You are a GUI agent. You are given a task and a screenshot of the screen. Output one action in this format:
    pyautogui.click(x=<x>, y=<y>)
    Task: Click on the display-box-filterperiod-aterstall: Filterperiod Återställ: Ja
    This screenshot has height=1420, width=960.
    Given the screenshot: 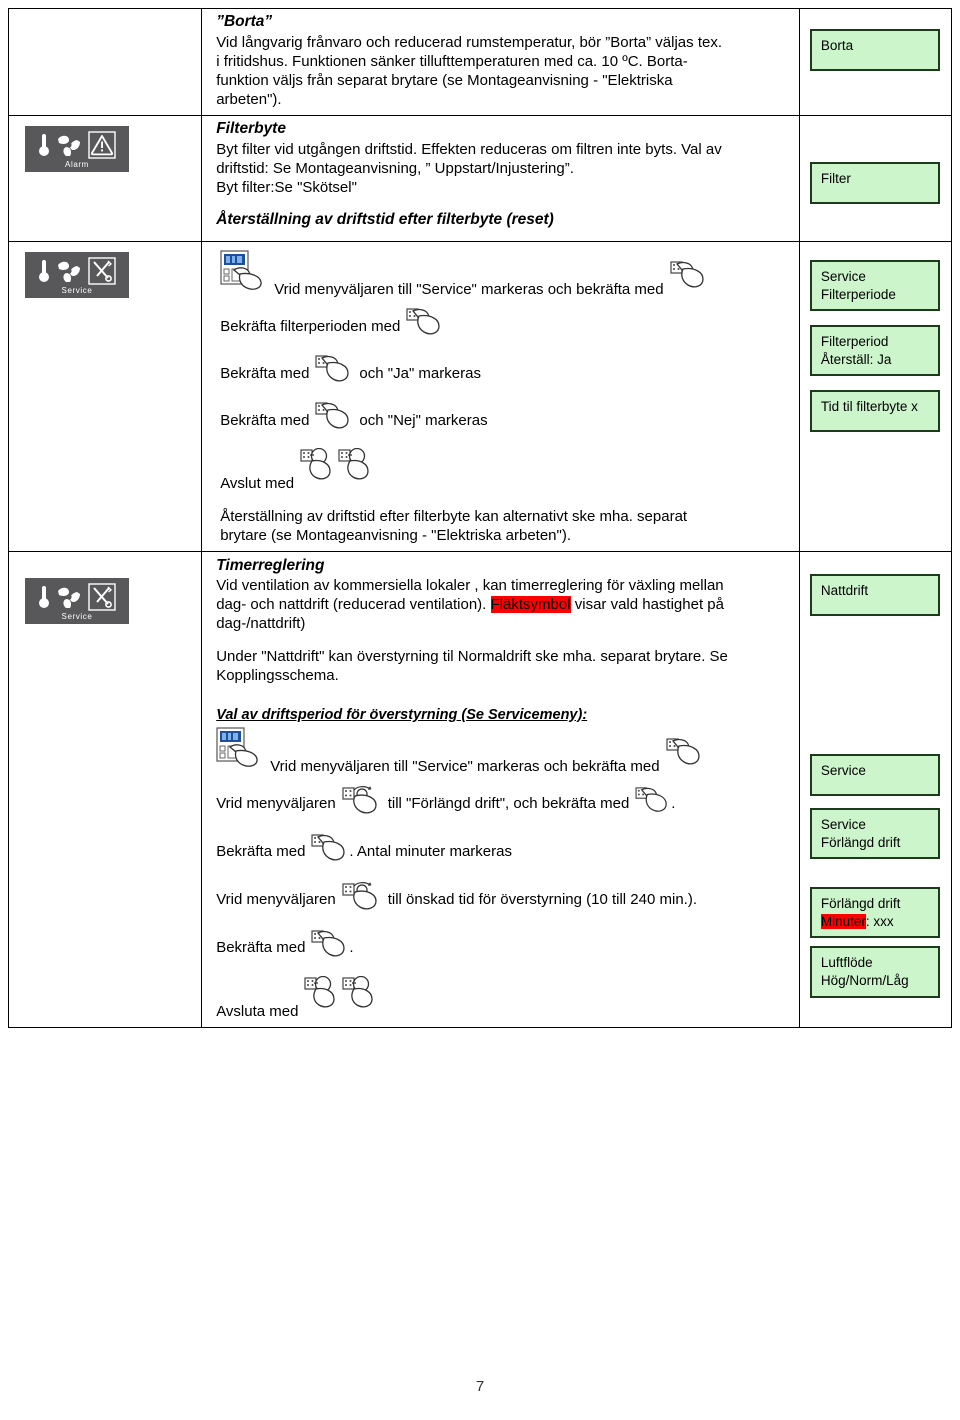 What is the action you would take?
    pyautogui.click(x=874, y=351)
    